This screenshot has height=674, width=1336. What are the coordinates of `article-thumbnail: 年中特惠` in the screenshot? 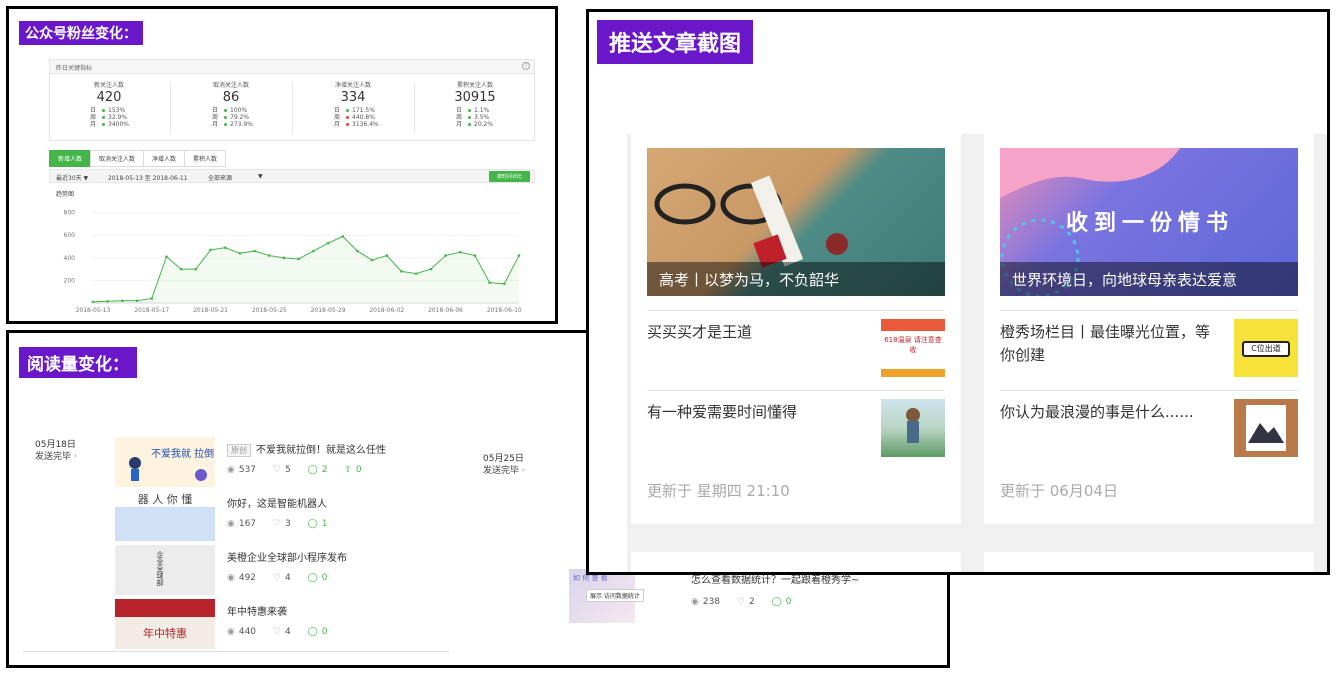 It's located at (165, 624).